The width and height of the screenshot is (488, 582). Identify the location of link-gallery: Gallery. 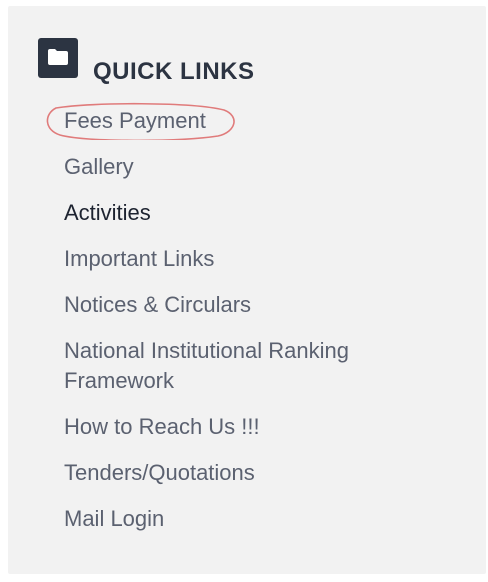
(264, 167).